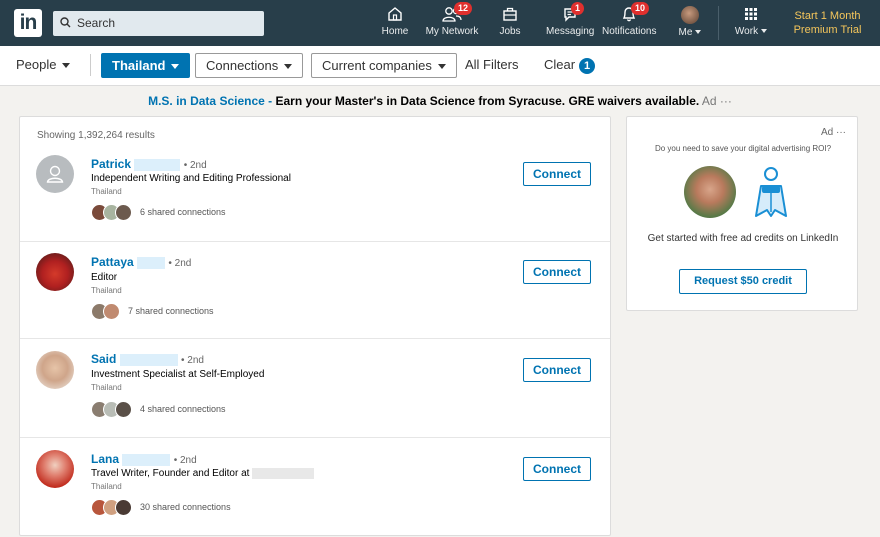 This screenshot has height=537, width=880. I want to click on results-count: Showing 1,392,264 results, so click(96, 135).